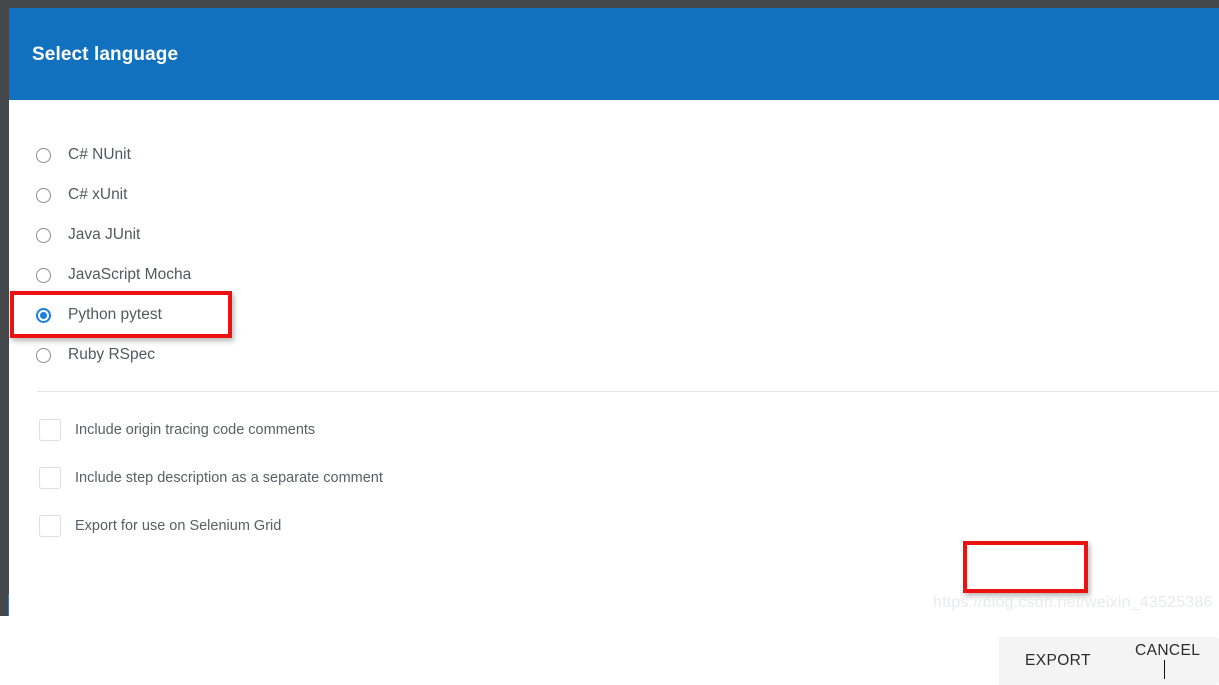 This screenshot has height=685, width=1219. I want to click on radio-label: Ruby RSpec, so click(112, 354).